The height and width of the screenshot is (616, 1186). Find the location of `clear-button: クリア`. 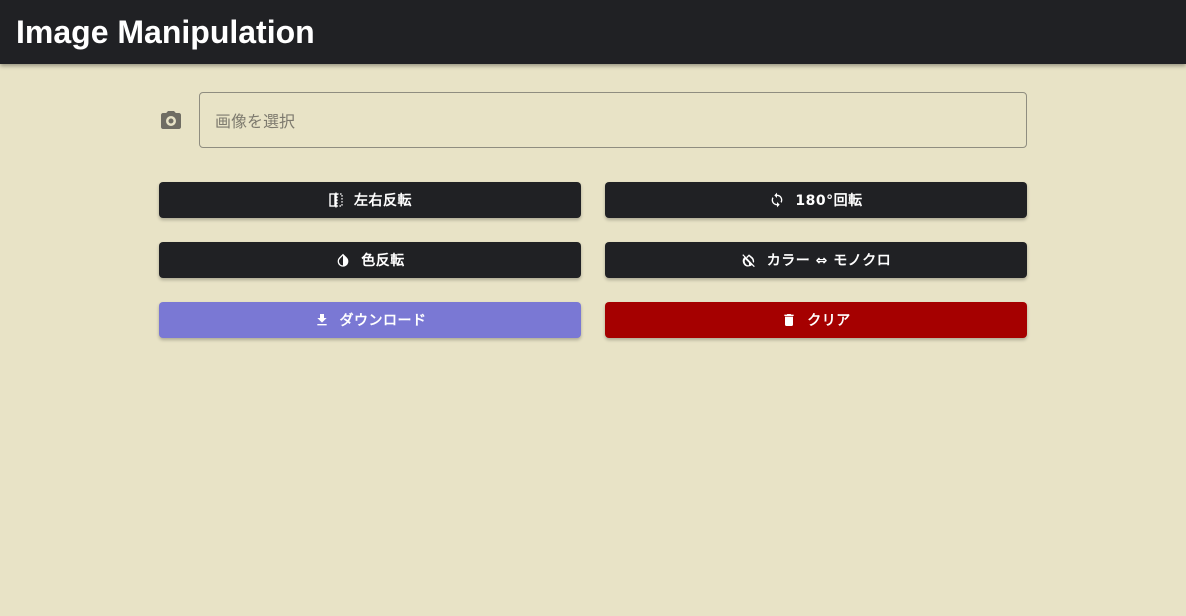

clear-button: クリア is located at coordinates (816, 320).